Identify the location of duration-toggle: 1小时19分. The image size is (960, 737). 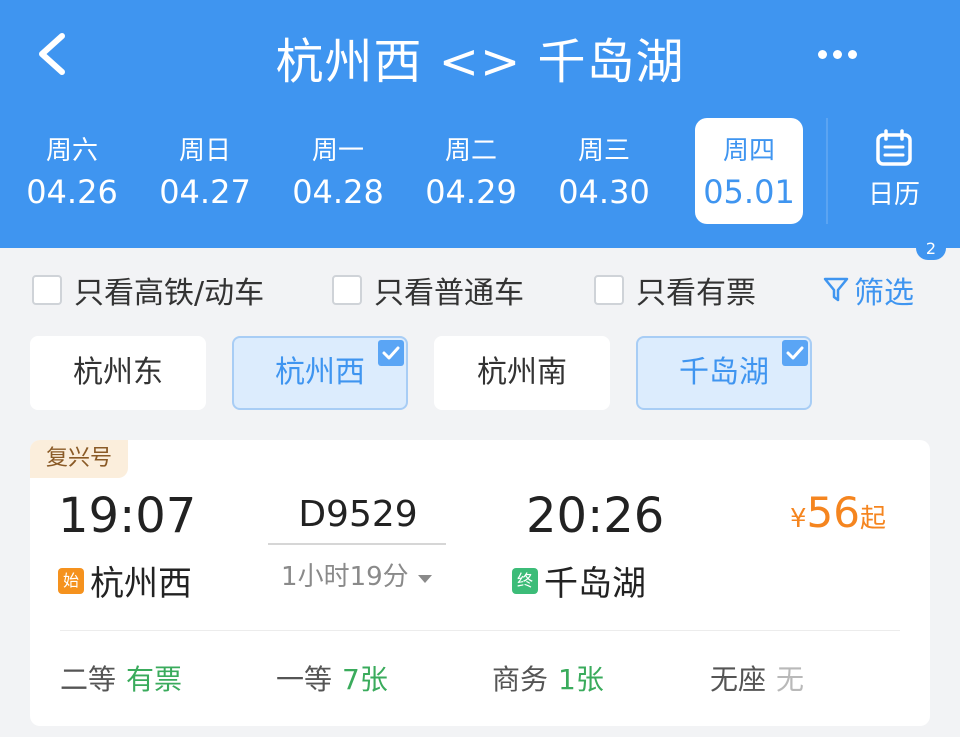
(357, 574).